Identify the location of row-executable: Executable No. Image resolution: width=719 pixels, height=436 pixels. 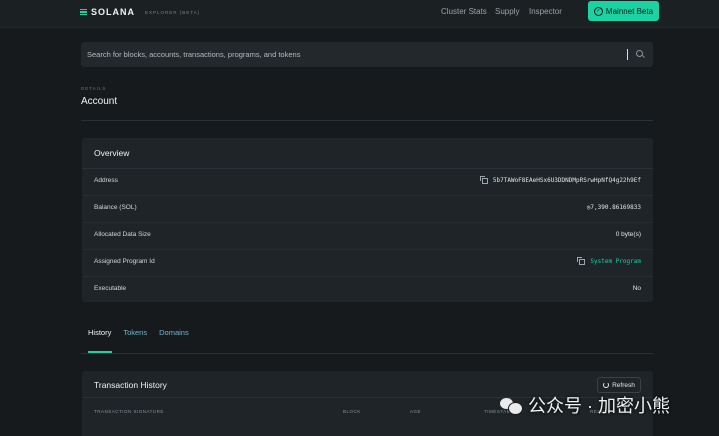
(367, 289).